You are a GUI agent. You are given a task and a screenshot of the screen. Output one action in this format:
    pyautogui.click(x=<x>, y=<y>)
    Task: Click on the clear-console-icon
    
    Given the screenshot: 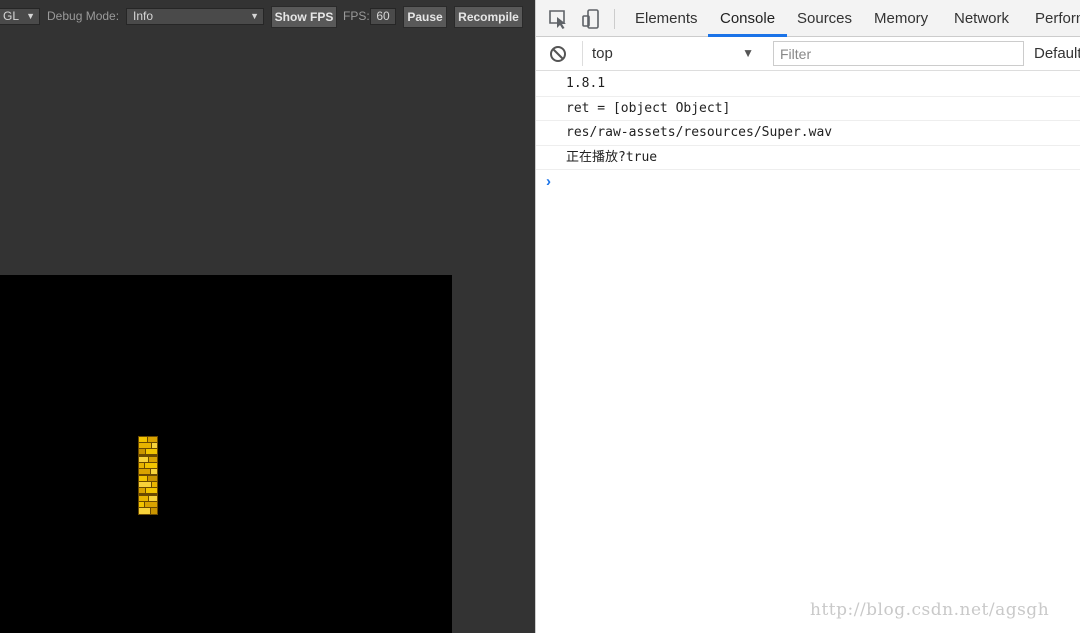 What is the action you would take?
    pyautogui.click(x=558, y=54)
    